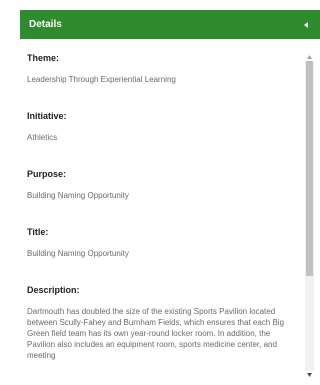 The image size is (320, 385). I want to click on scrollbar-track, so click(309, 216).